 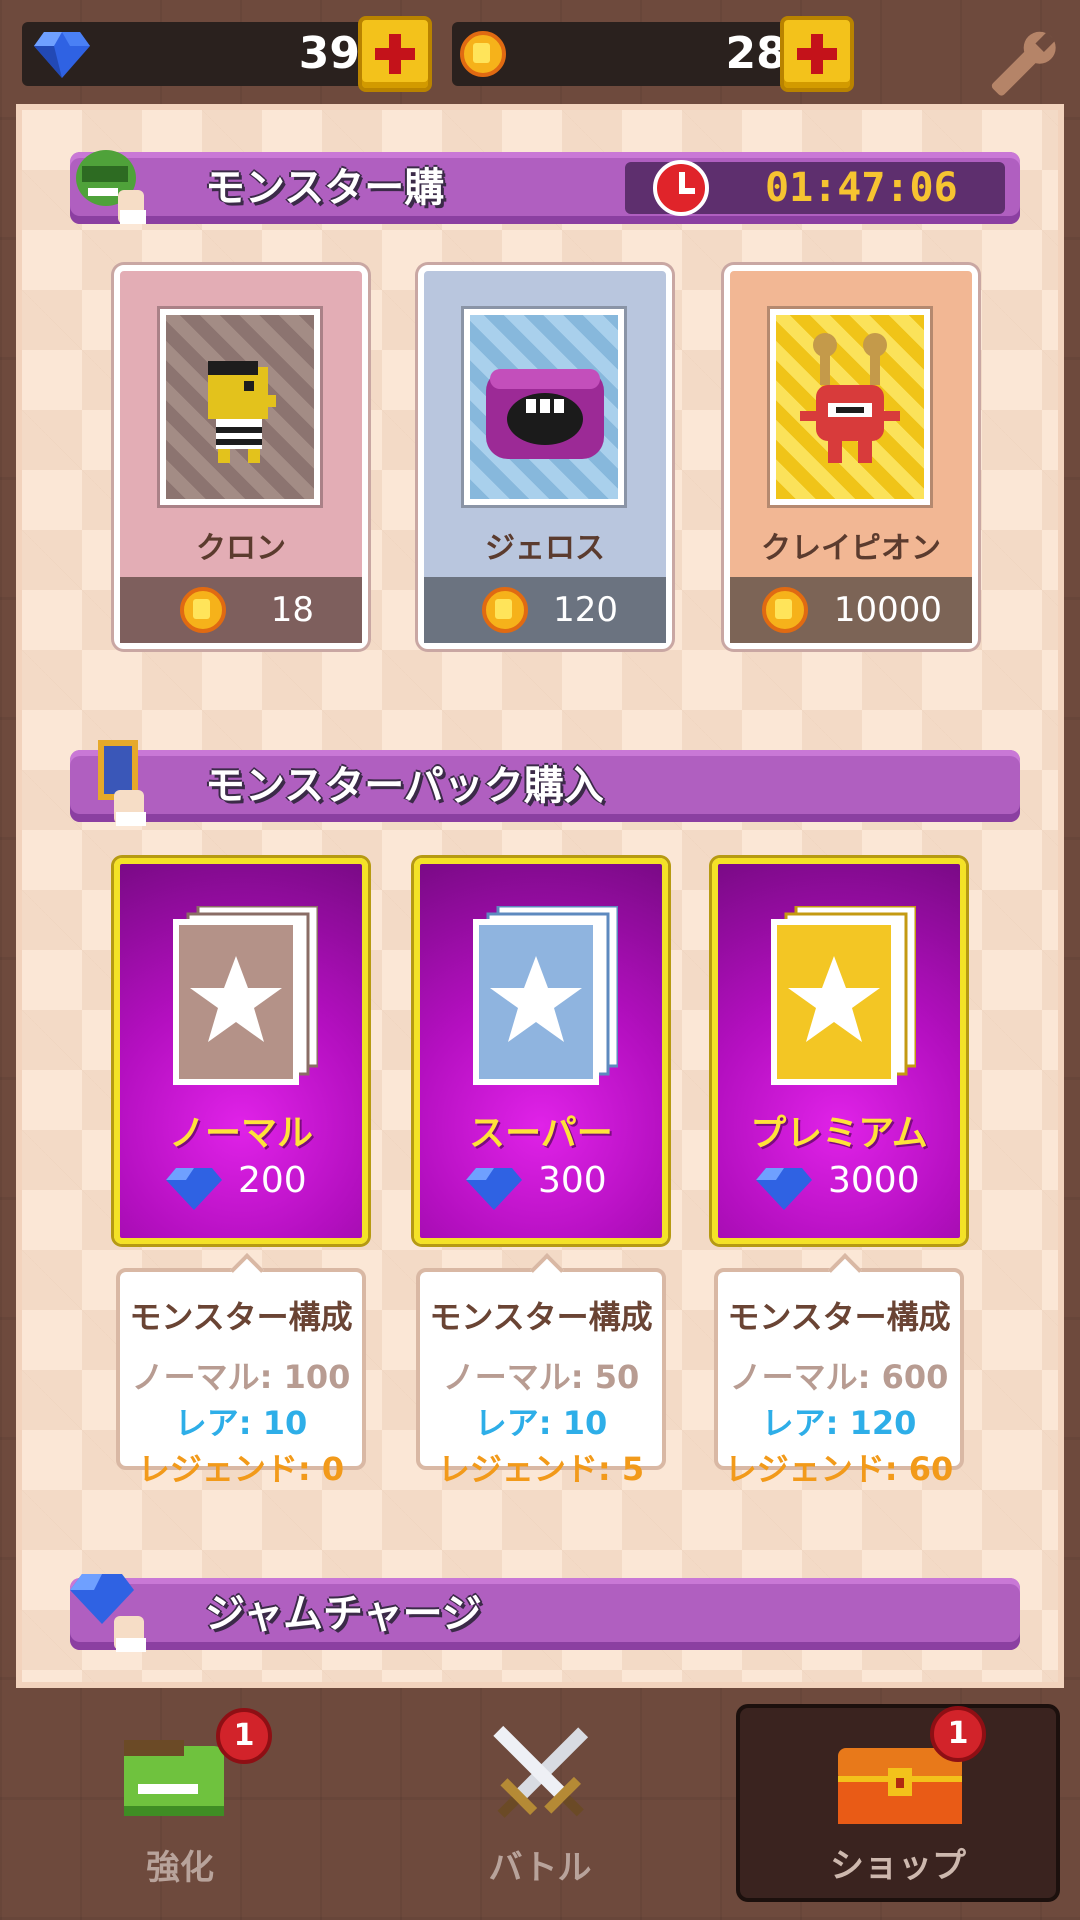 I want to click on composition-normal: ノーマル: 50, so click(x=541, y=1377).